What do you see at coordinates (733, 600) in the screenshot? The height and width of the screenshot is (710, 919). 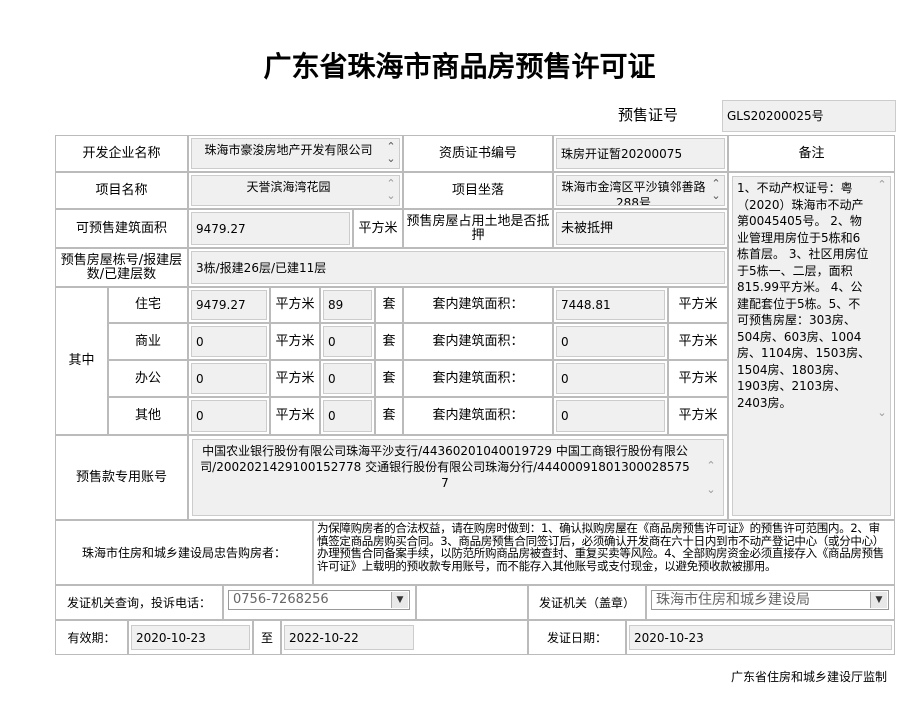 I see `issuer-value: 珠海市住房和城乡建设局` at bounding box center [733, 600].